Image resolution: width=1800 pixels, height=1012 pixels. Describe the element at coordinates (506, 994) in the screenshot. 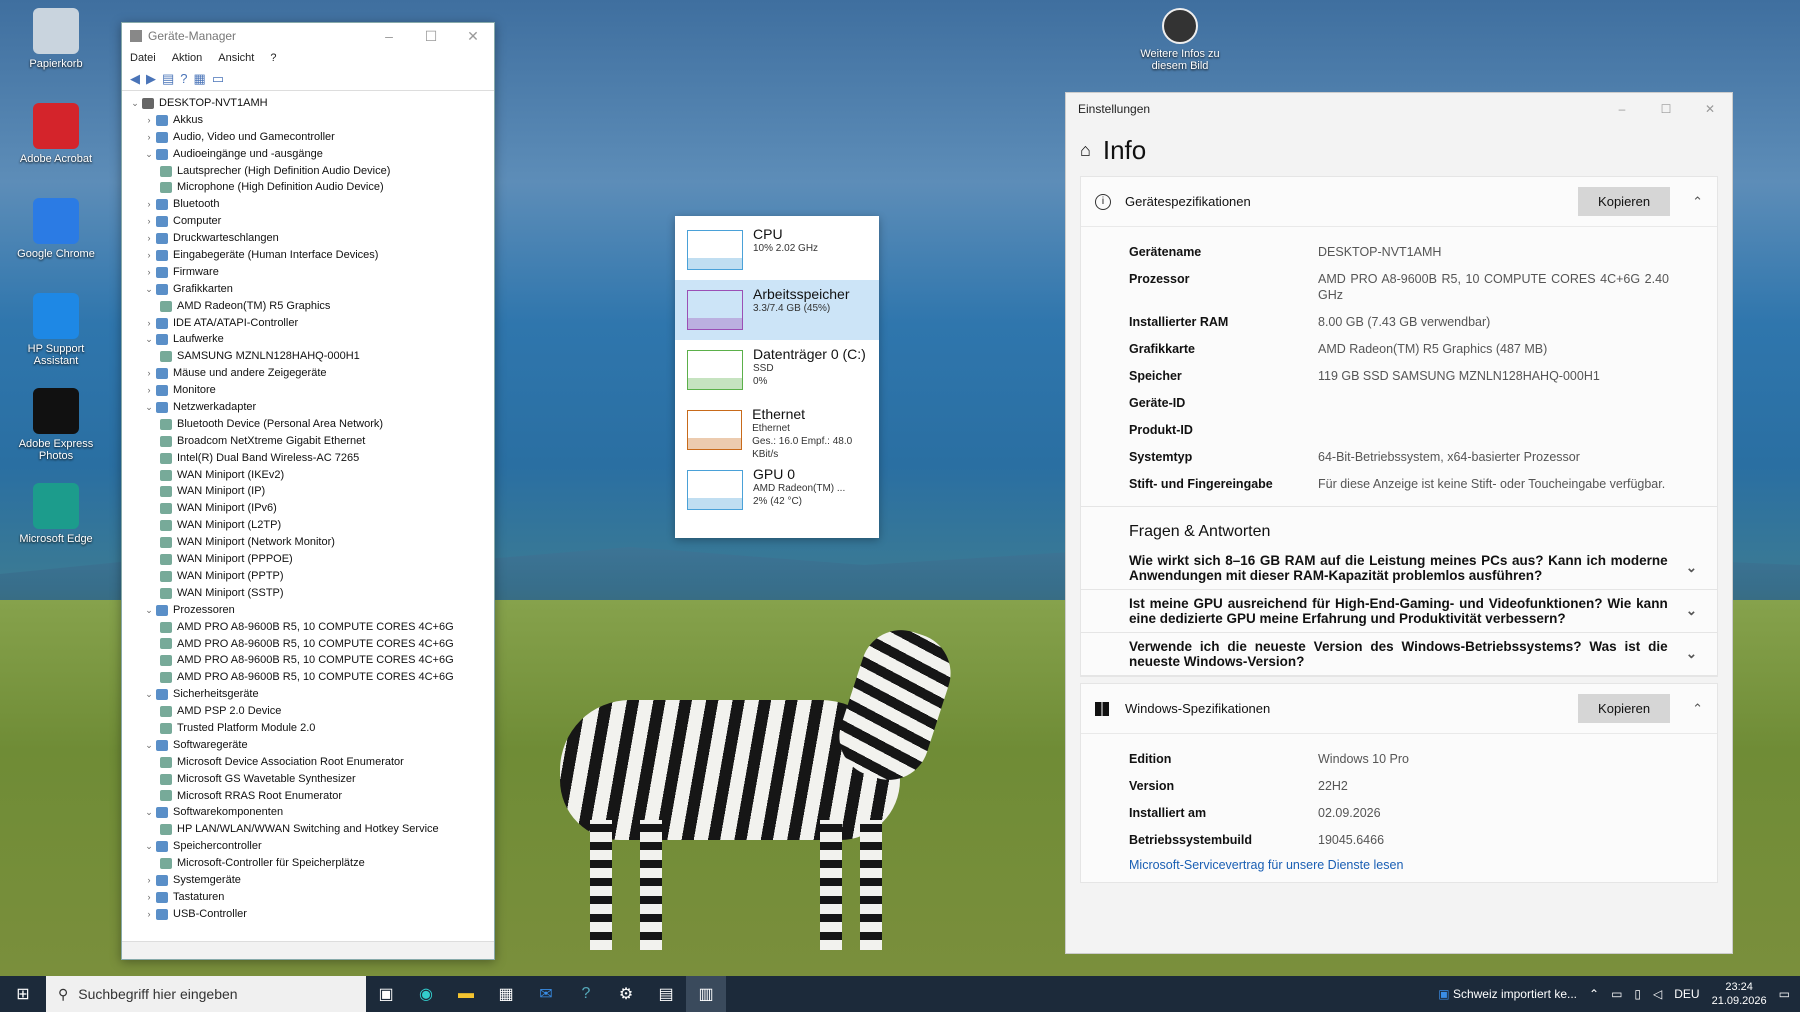

I see `store-icon: ▦` at that location.